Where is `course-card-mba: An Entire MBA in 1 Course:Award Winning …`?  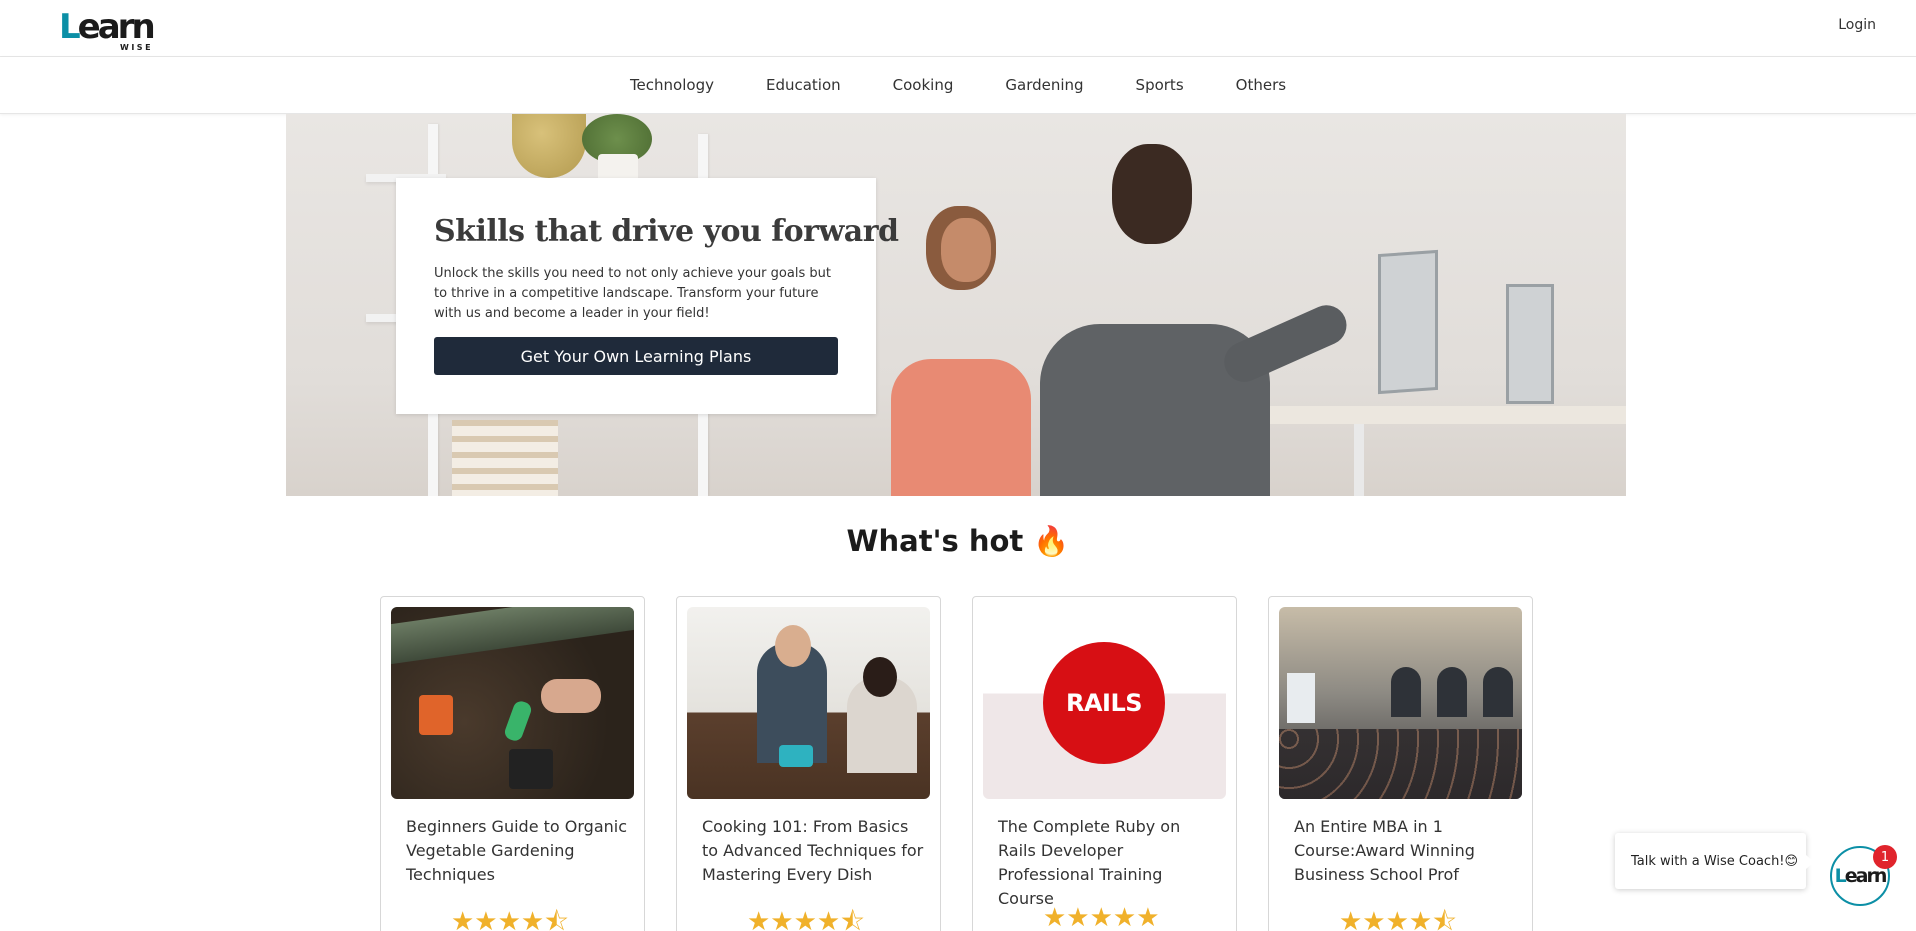
course-card-mba: An Entire MBA in 1 Course:Award Winning … is located at coordinates (1400, 763).